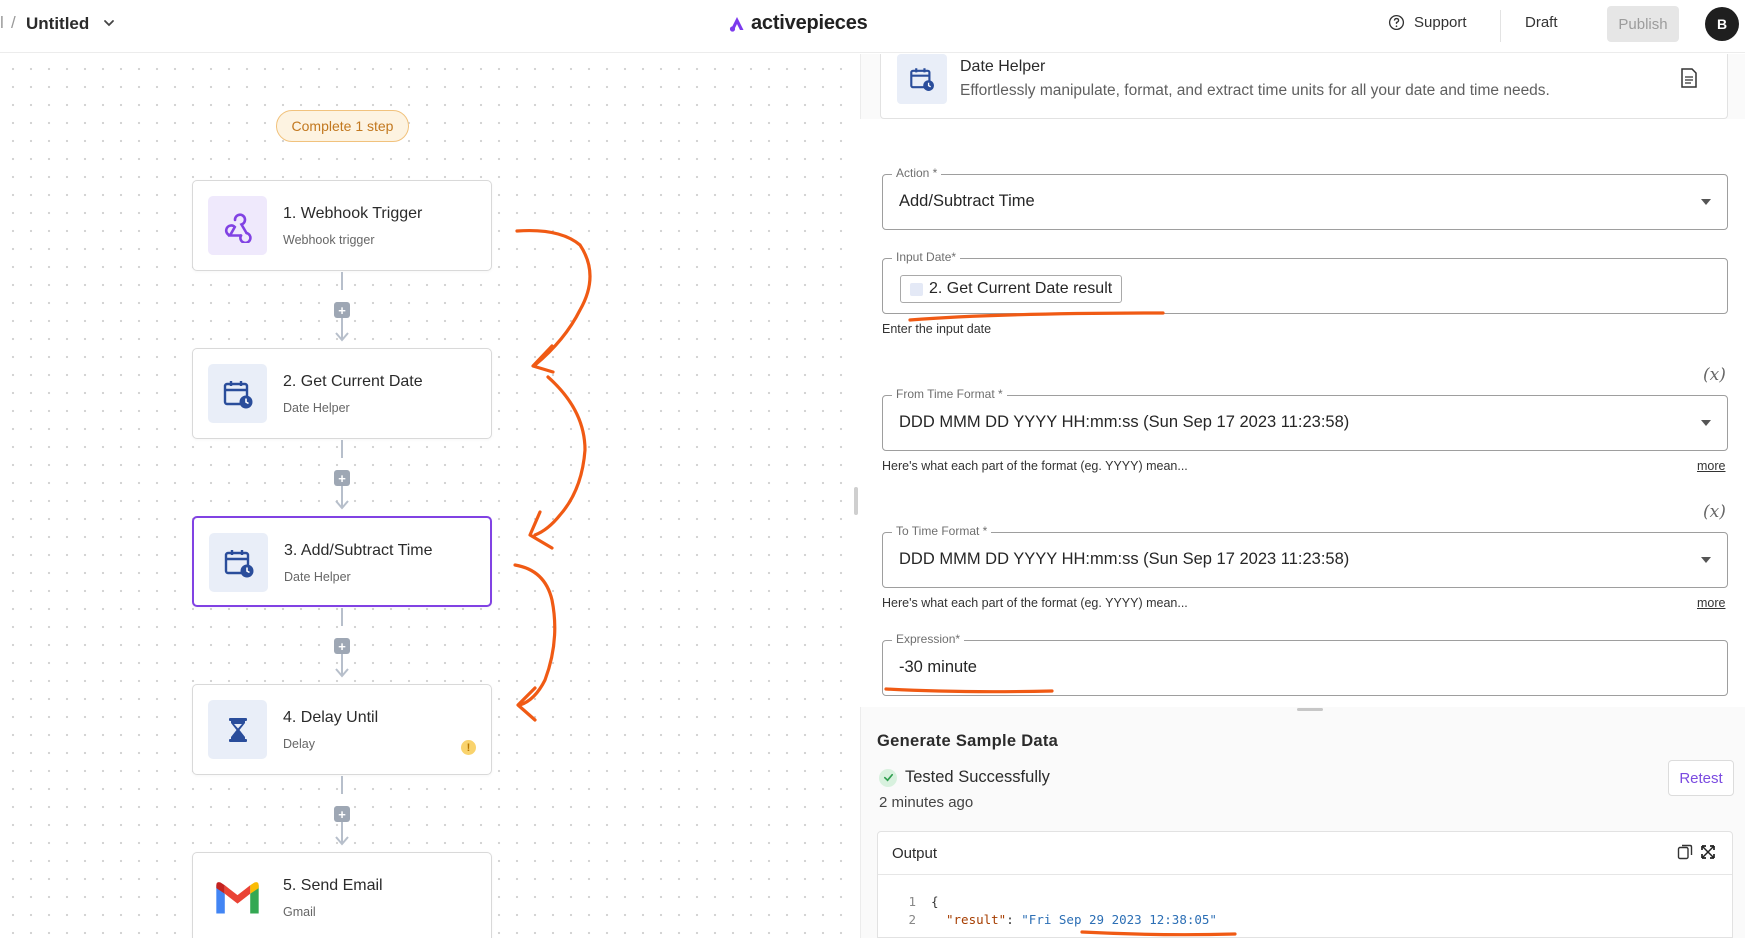 The image size is (1745, 938). I want to click on chip-label: 2. Get Current Date result, so click(1021, 288).